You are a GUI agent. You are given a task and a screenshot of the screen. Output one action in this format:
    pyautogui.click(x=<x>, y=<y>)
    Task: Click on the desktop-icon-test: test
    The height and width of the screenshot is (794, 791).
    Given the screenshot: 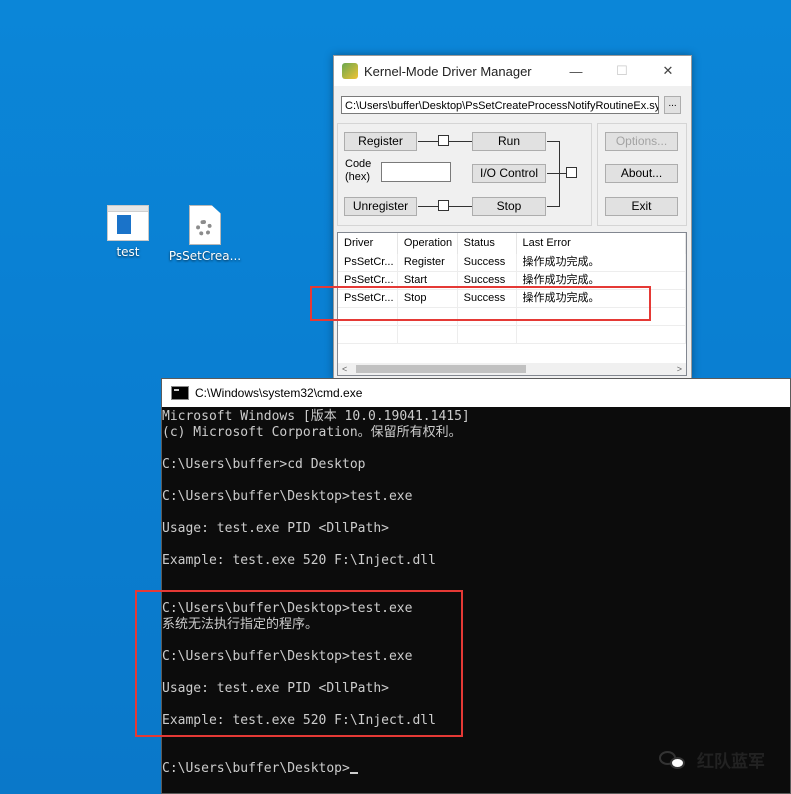 What is the action you would take?
    pyautogui.click(x=128, y=232)
    